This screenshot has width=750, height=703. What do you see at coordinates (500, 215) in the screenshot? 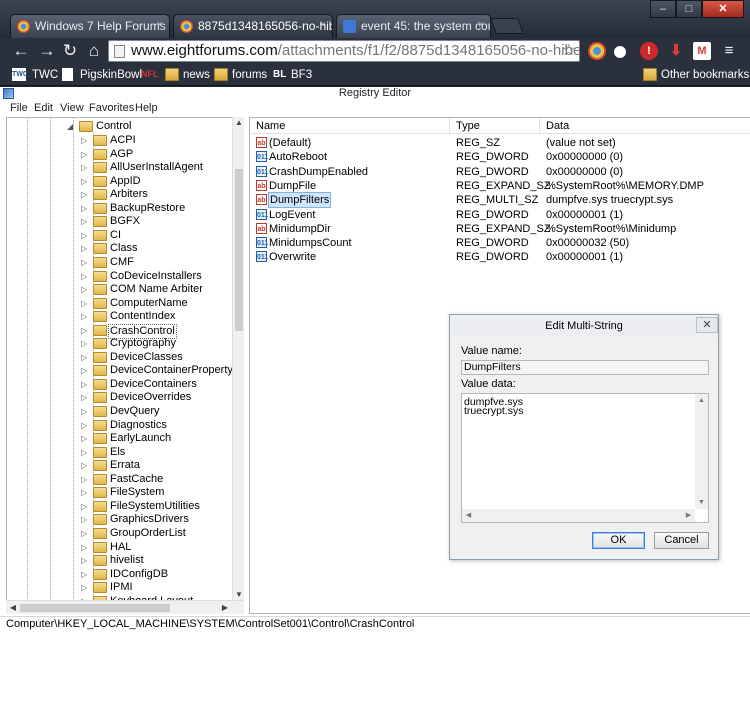
I see `registry-value-row: 011 LogEvent REG_DWORD 0x00000001 (1)` at bounding box center [500, 215].